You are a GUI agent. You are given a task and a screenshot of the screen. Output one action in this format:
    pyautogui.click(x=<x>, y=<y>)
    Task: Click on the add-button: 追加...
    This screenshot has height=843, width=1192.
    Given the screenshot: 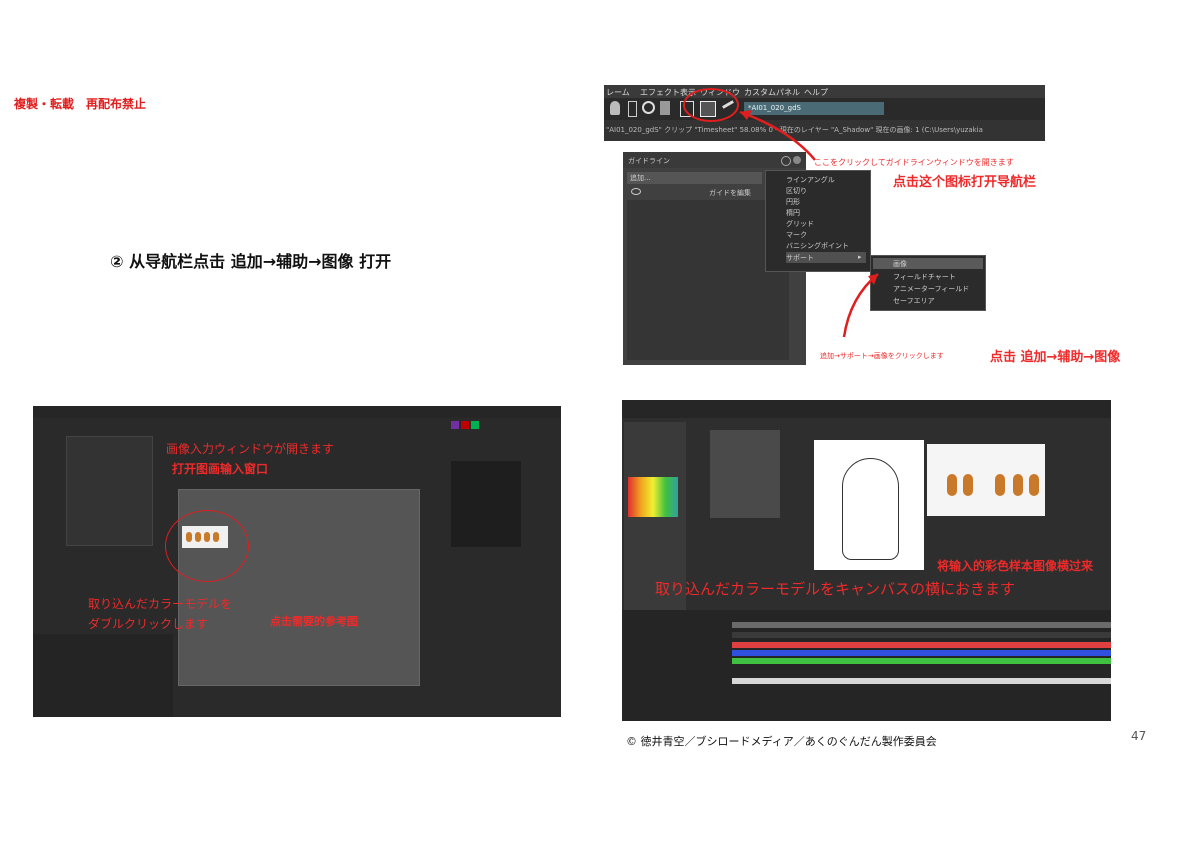 What is the action you would take?
    pyautogui.click(x=694, y=178)
    